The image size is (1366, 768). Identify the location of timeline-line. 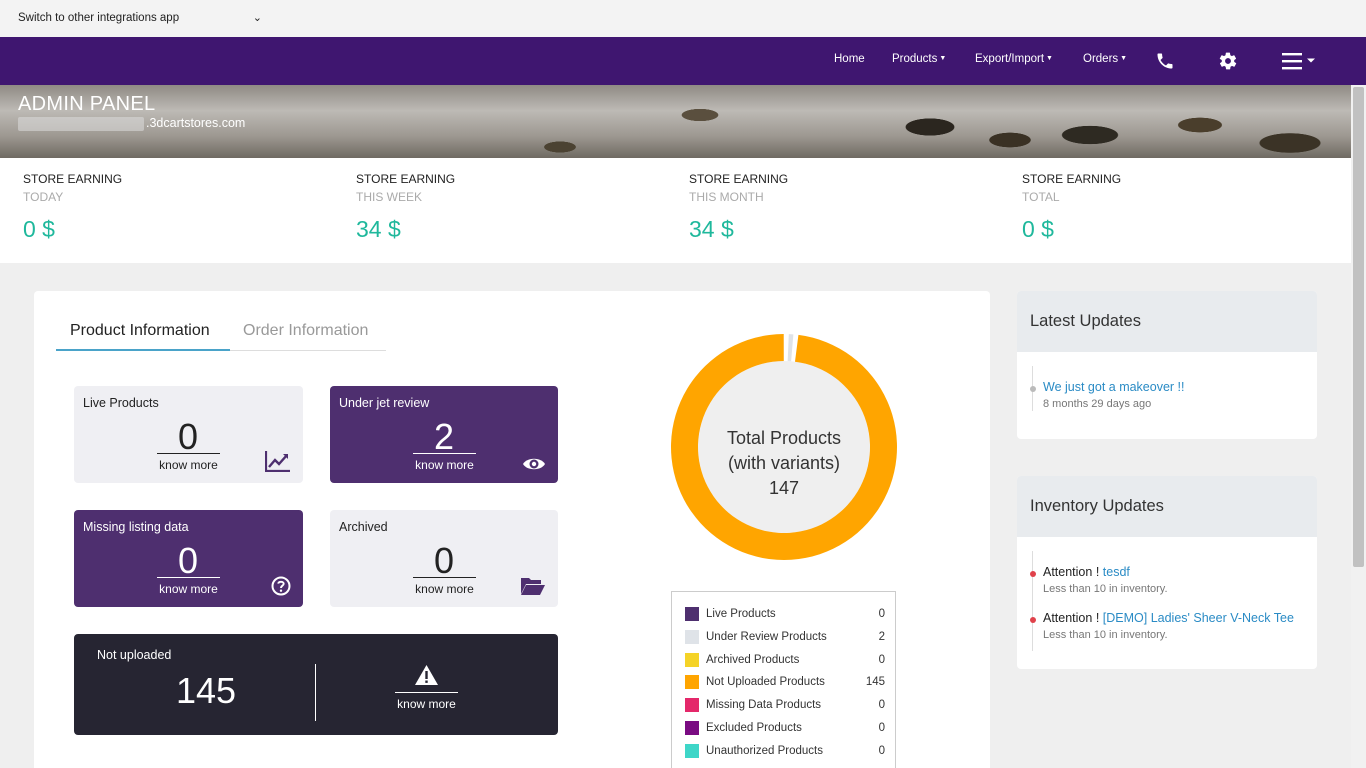
(1032, 601).